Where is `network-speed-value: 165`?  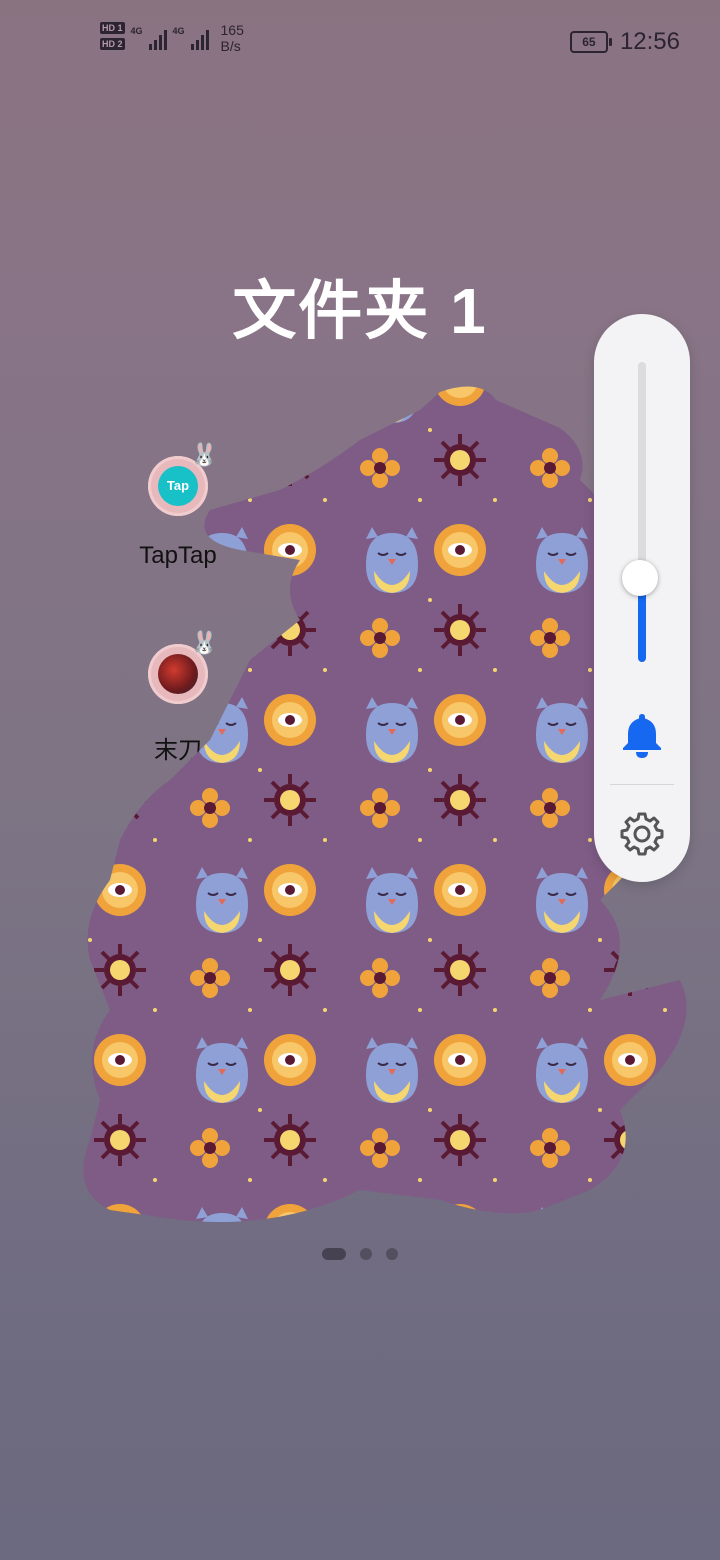 network-speed-value: 165 is located at coordinates (232, 30).